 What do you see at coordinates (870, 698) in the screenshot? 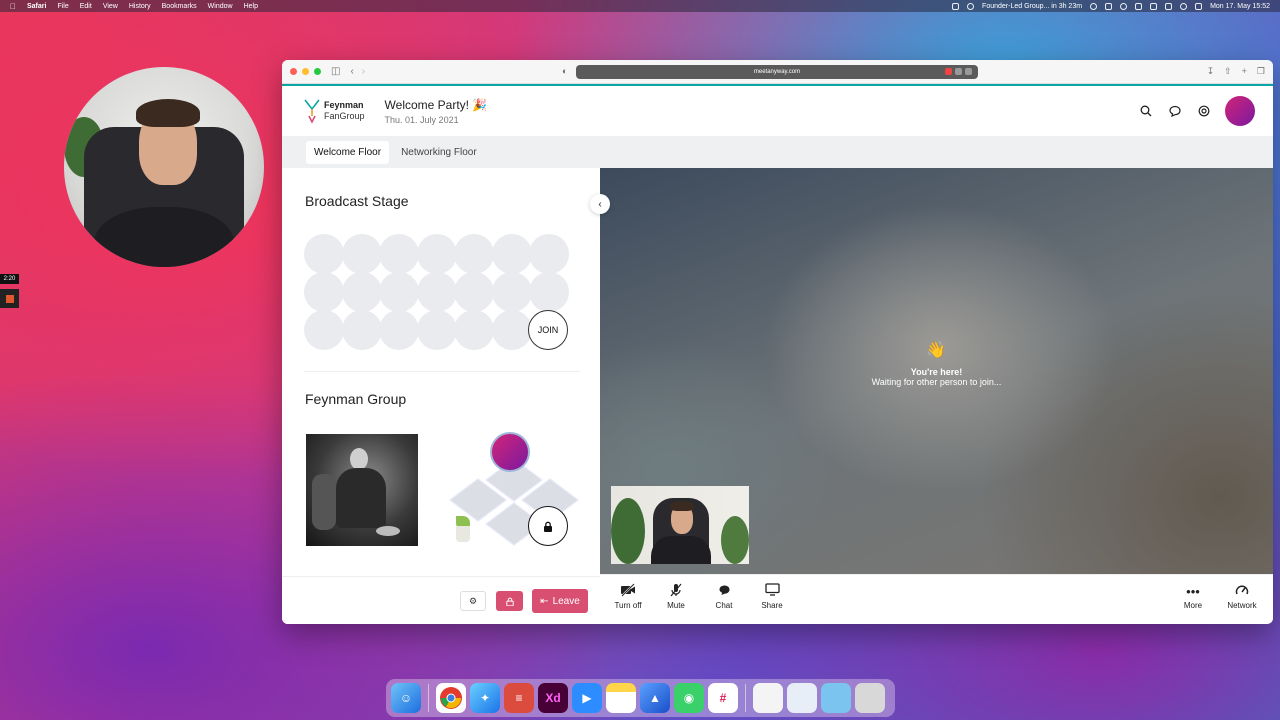
I see `trash-icon` at bounding box center [870, 698].